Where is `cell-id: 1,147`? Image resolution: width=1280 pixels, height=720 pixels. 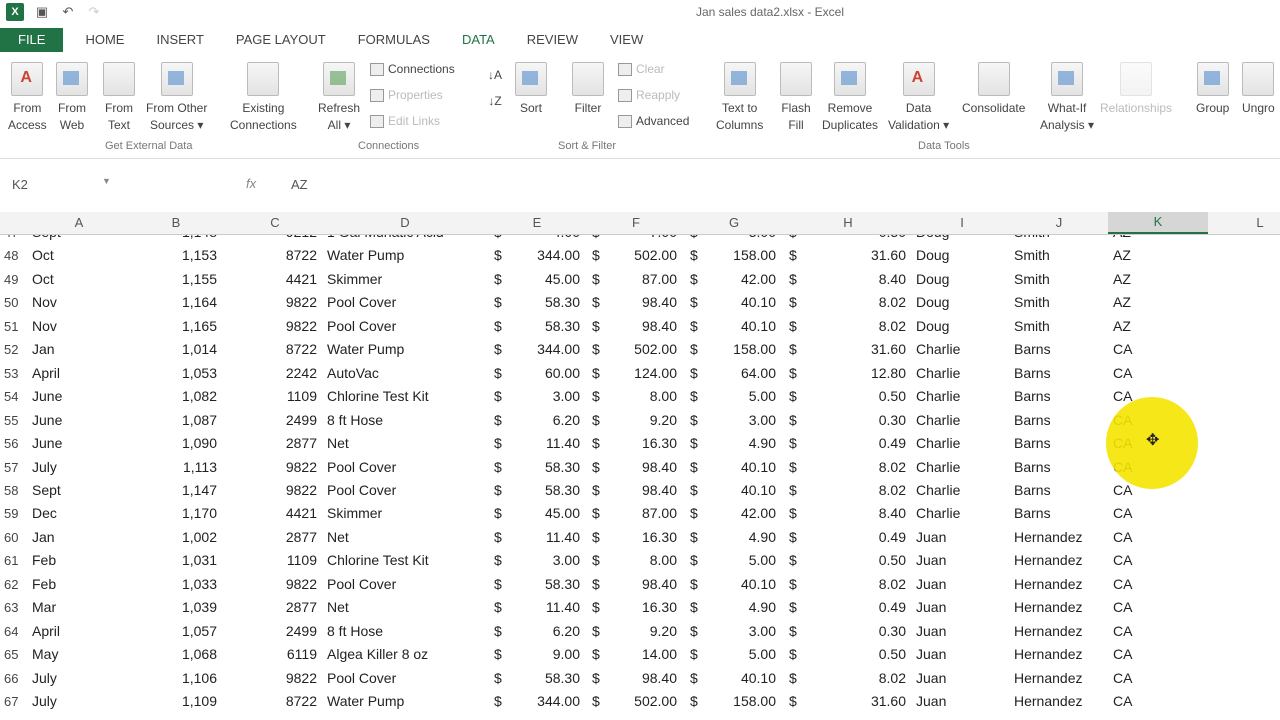
cell-id: 1,147 is located at coordinates (178, 490).